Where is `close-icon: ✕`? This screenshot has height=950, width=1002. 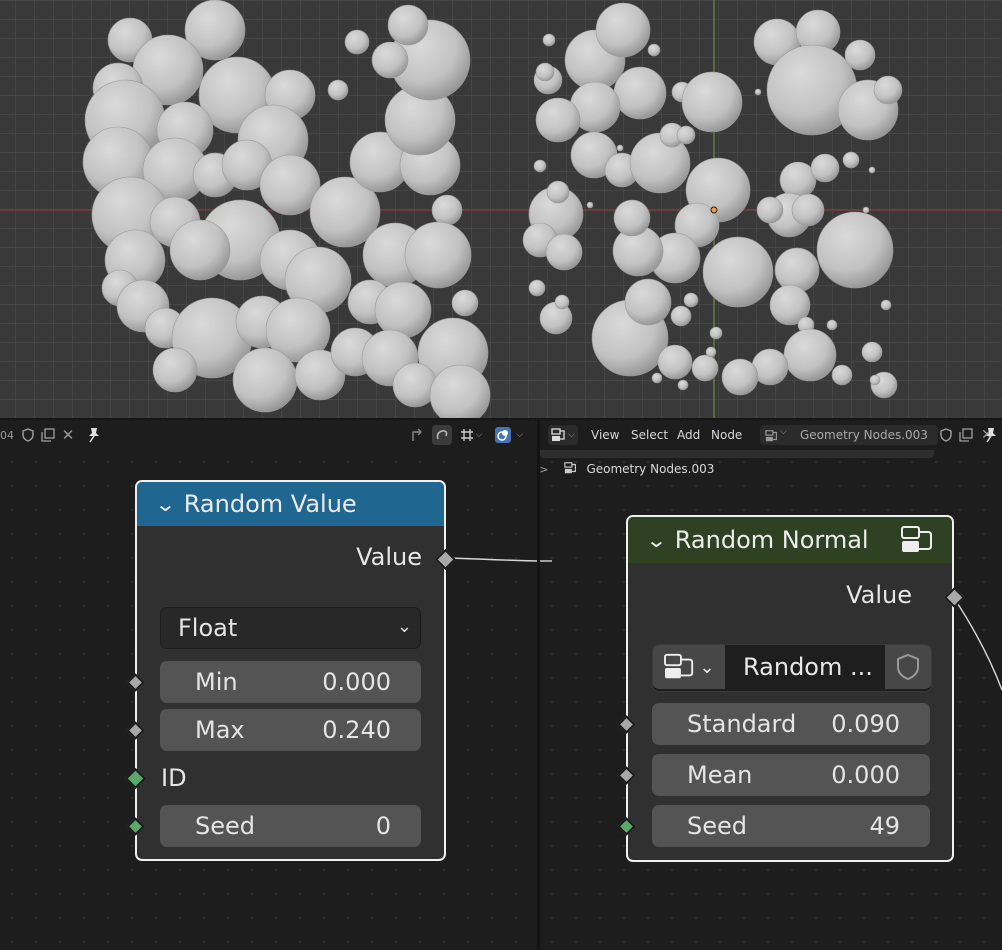 close-icon: ✕ is located at coordinates (68, 435).